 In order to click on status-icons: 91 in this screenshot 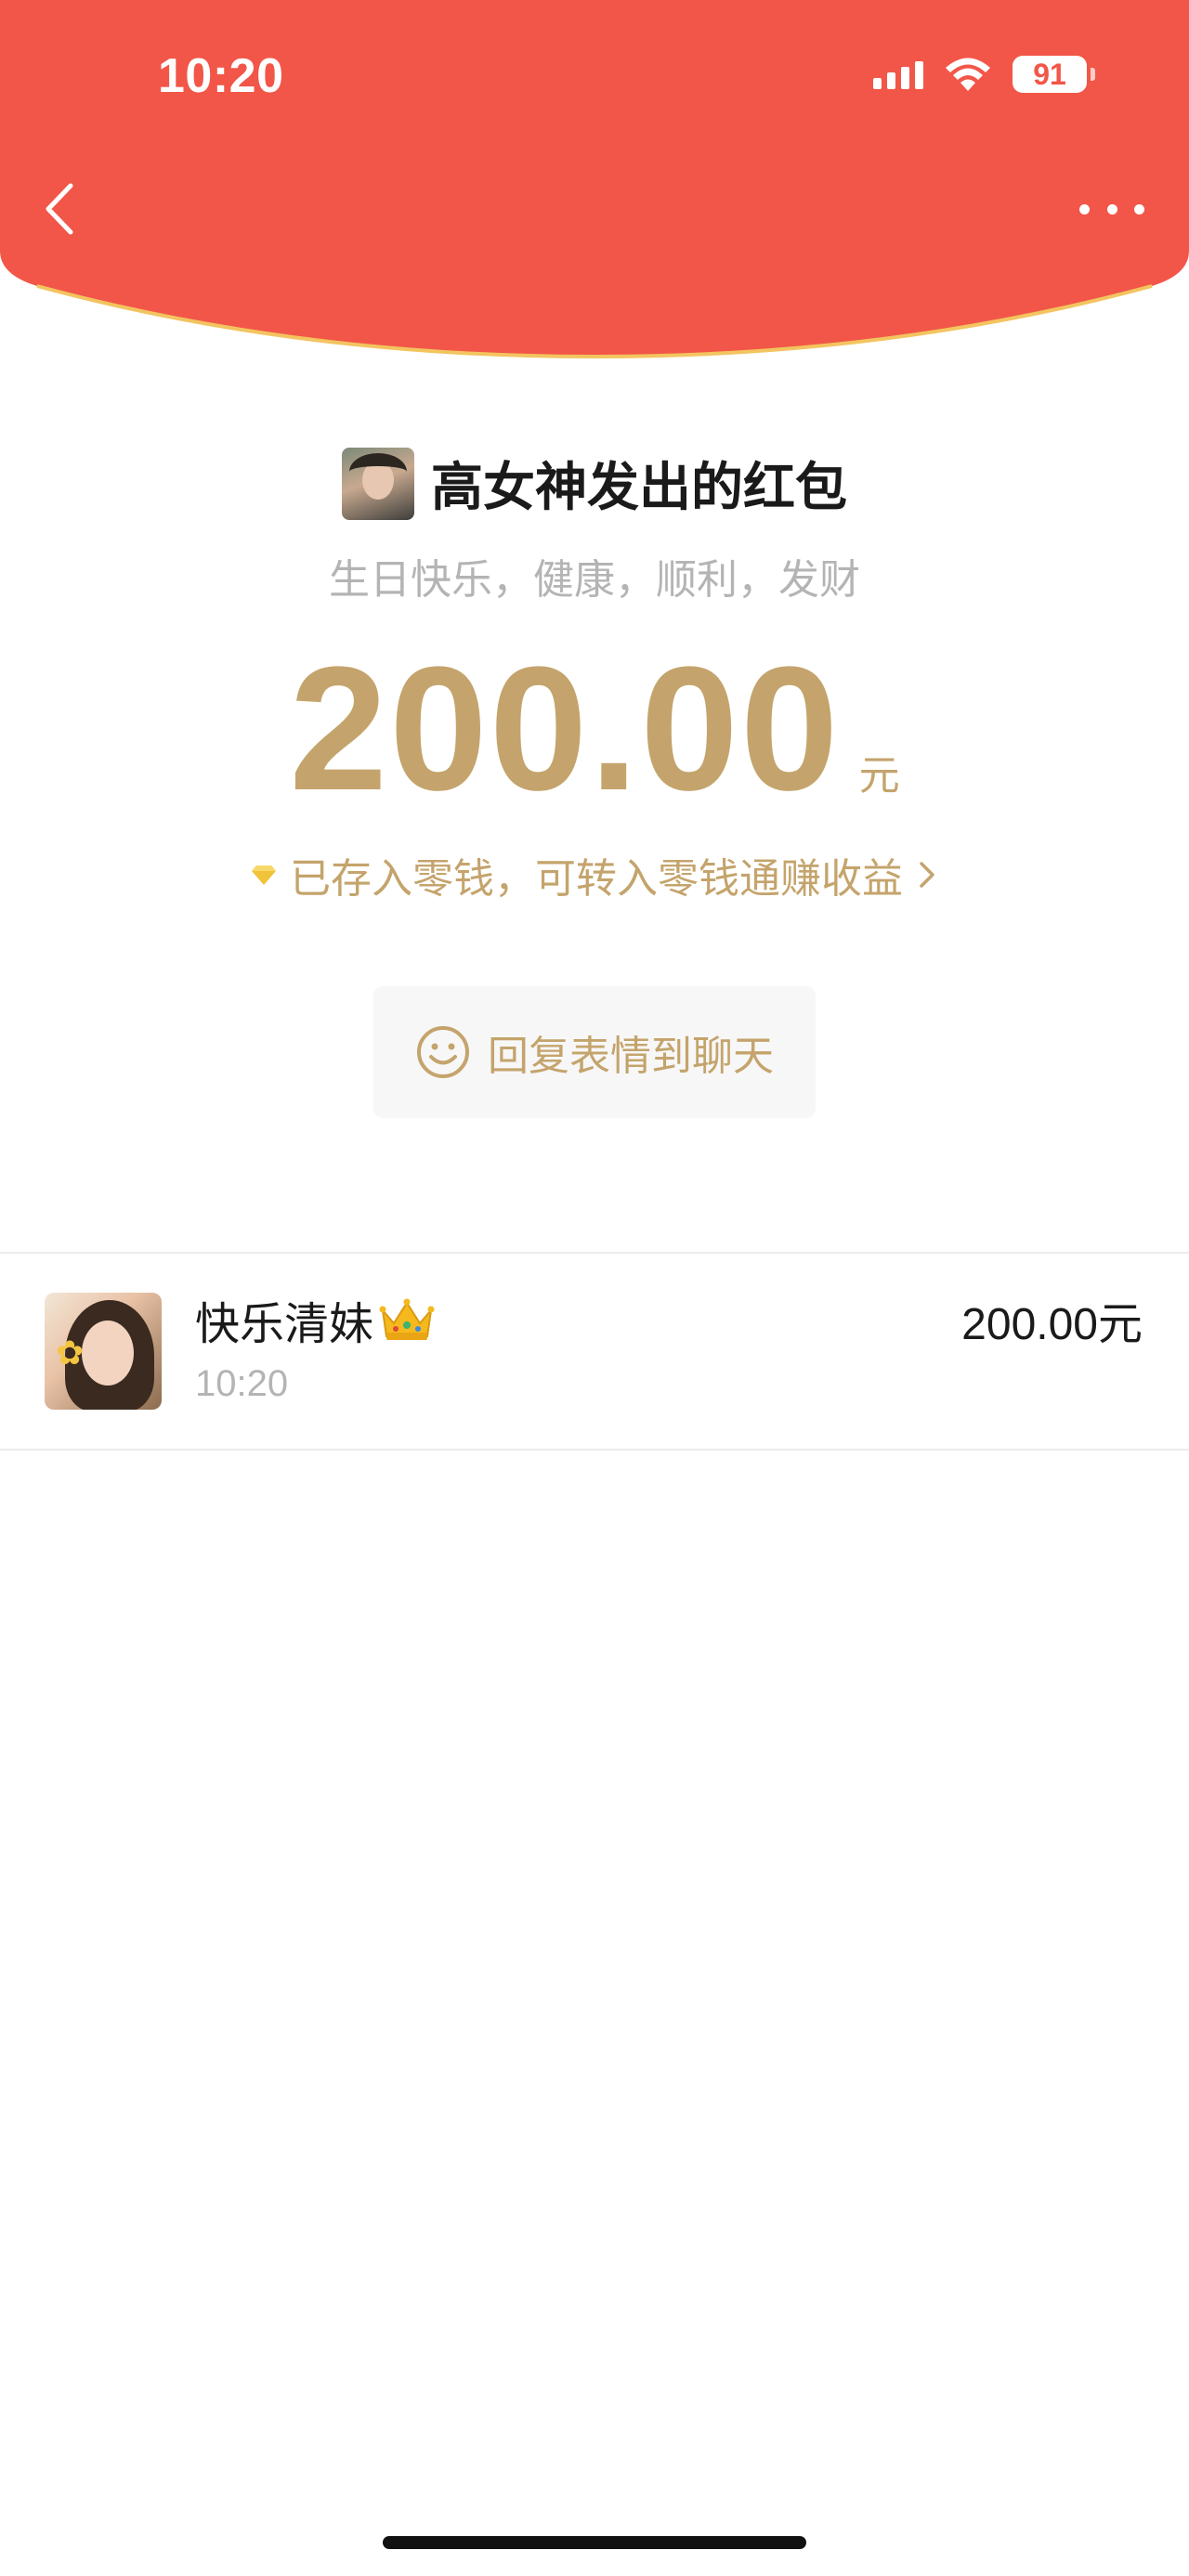, I will do `click(984, 75)`.